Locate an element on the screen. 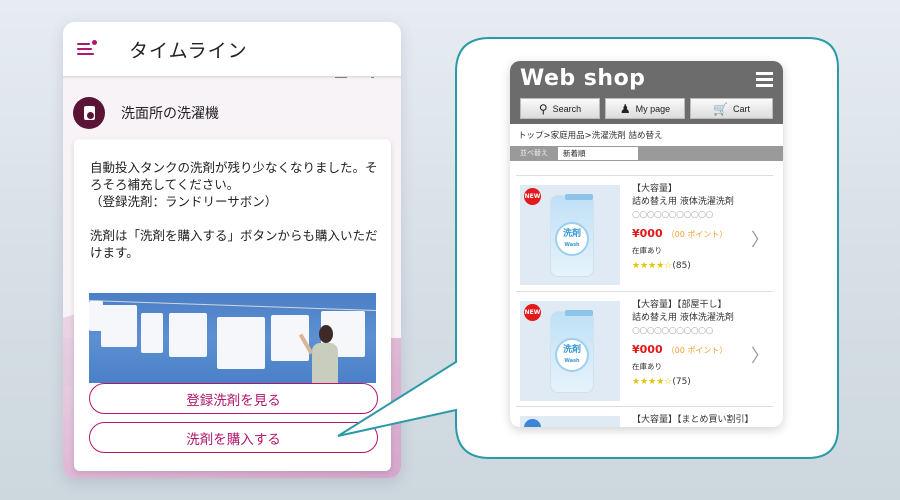 The height and width of the screenshot is (500, 900). search-label: Search is located at coordinates (567, 108).